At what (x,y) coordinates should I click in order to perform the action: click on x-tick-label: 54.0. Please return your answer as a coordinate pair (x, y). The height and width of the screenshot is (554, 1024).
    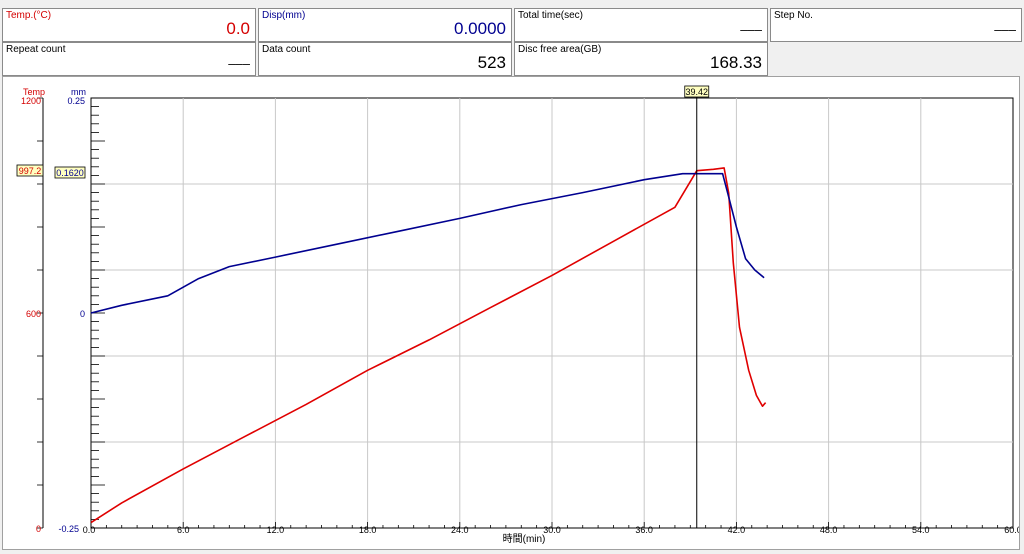
    Looking at the image, I should click on (921, 530).